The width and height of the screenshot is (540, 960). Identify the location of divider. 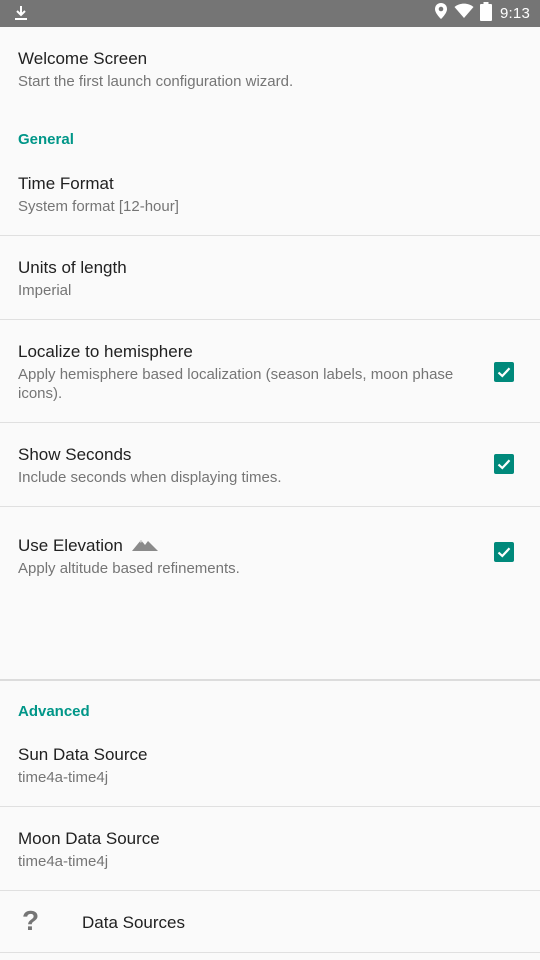
(270, 952).